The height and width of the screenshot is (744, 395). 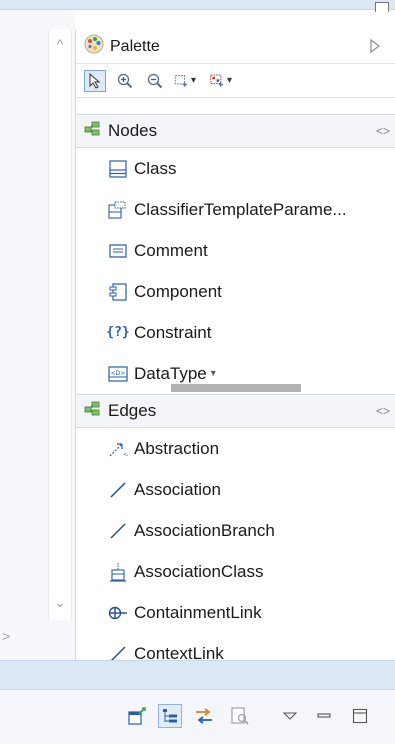 I want to click on palette-item-label: Class, so click(x=155, y=168).